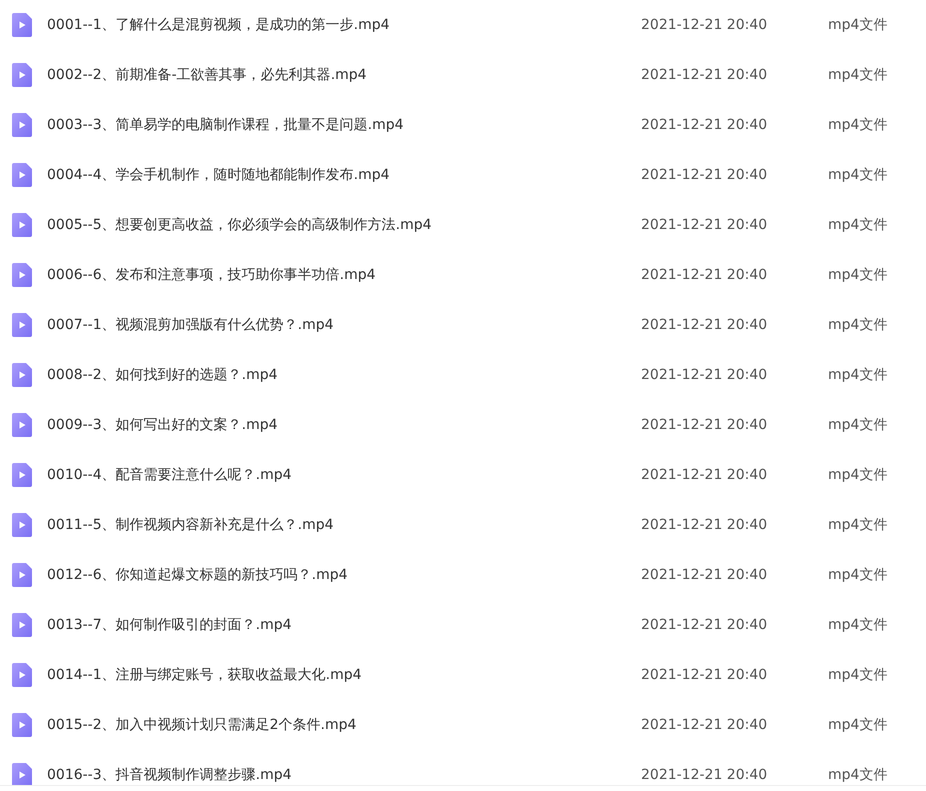 This screenshot has width=926, height=791. Describe the element at coordinates (344, 325) in the screenshot. I see `file-name: 0007--1、视频混剪加强版有什么优势？.mp4` at that location.